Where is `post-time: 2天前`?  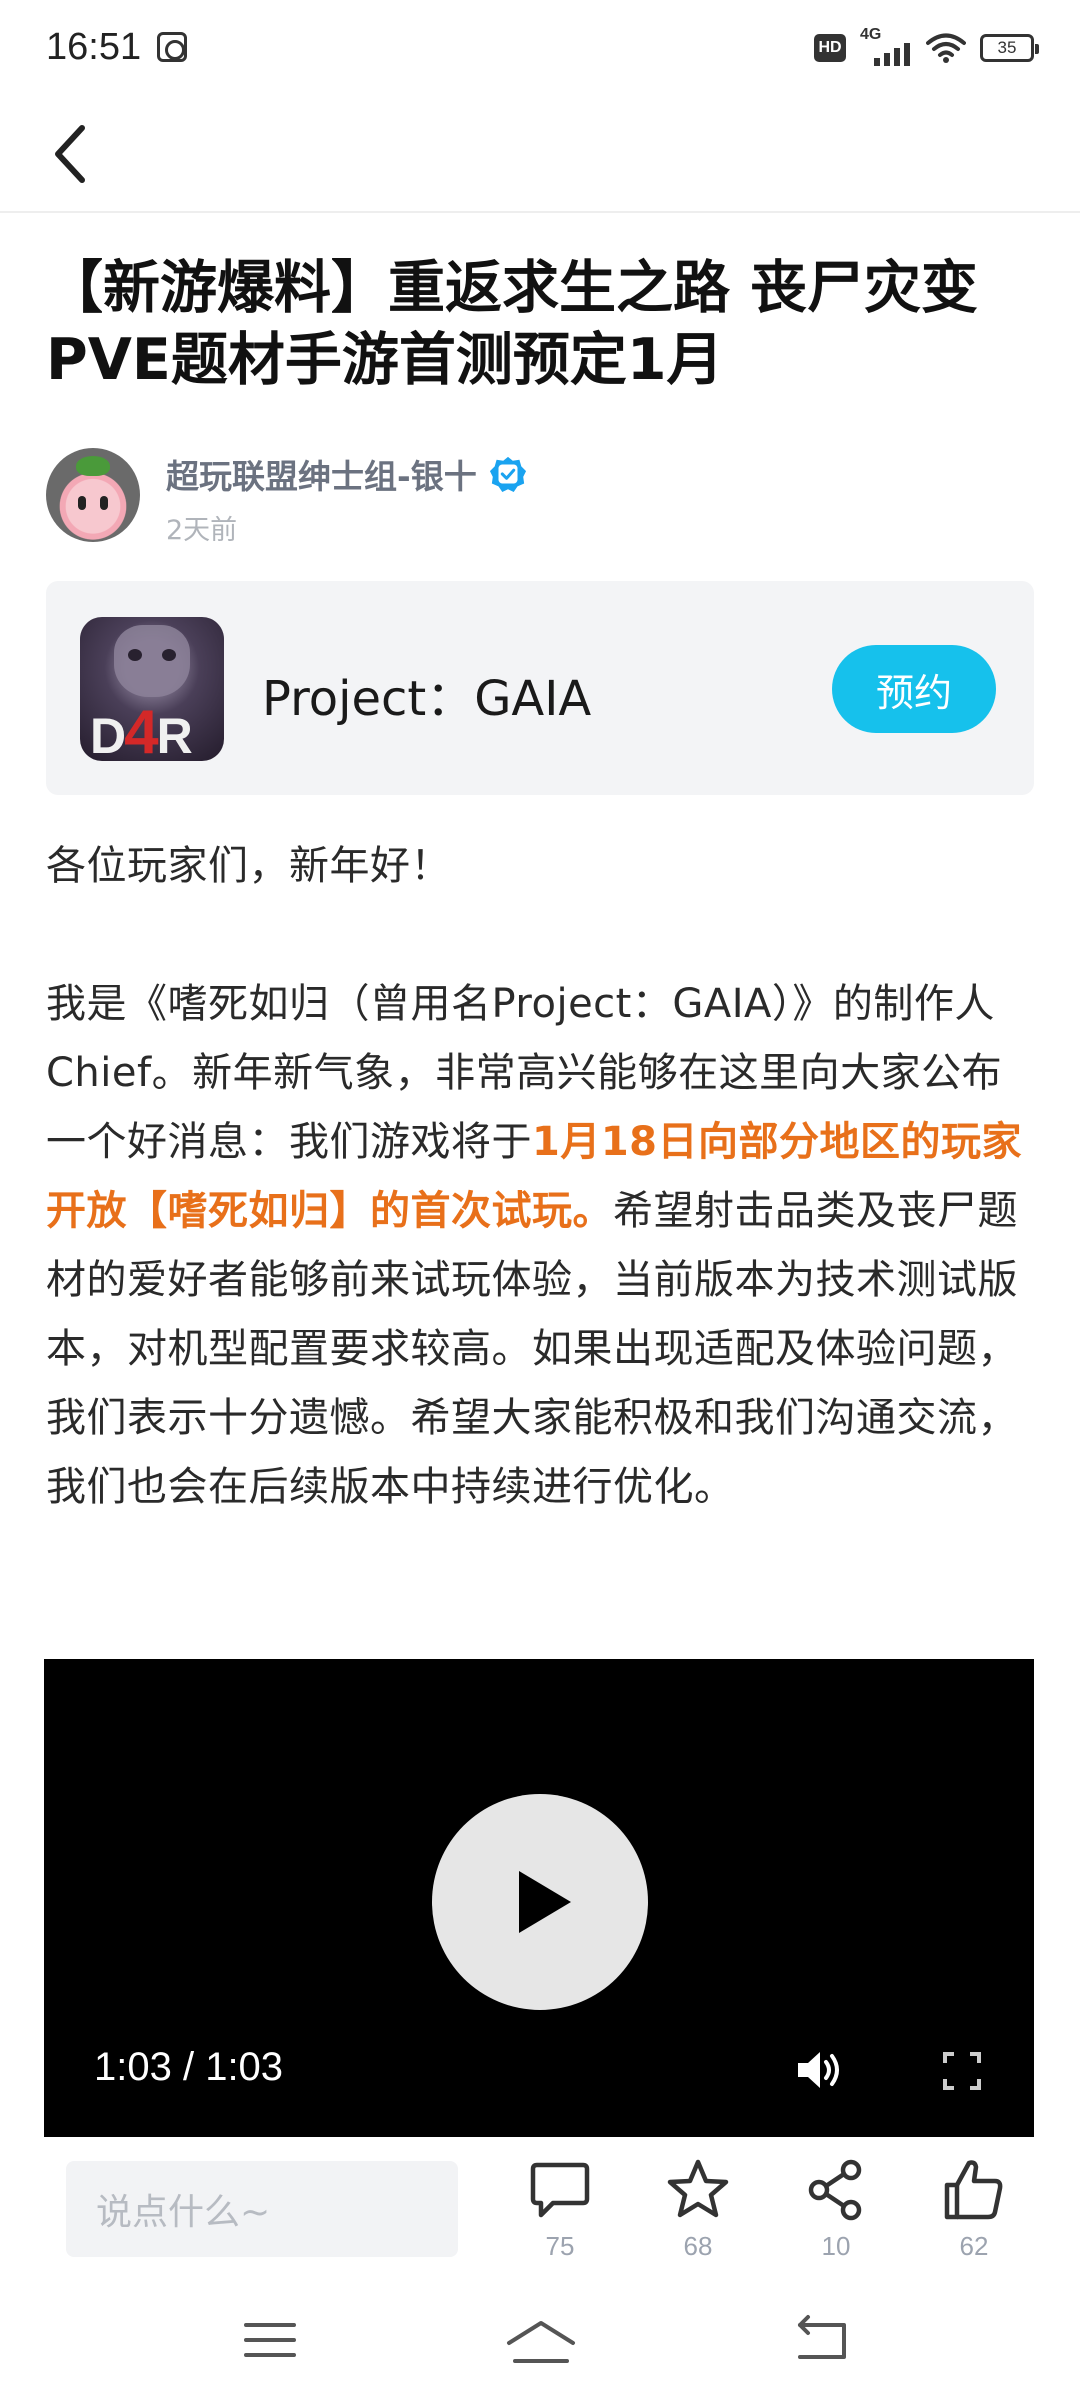 post-time: 2天前 is located at coordinates (202, 530).